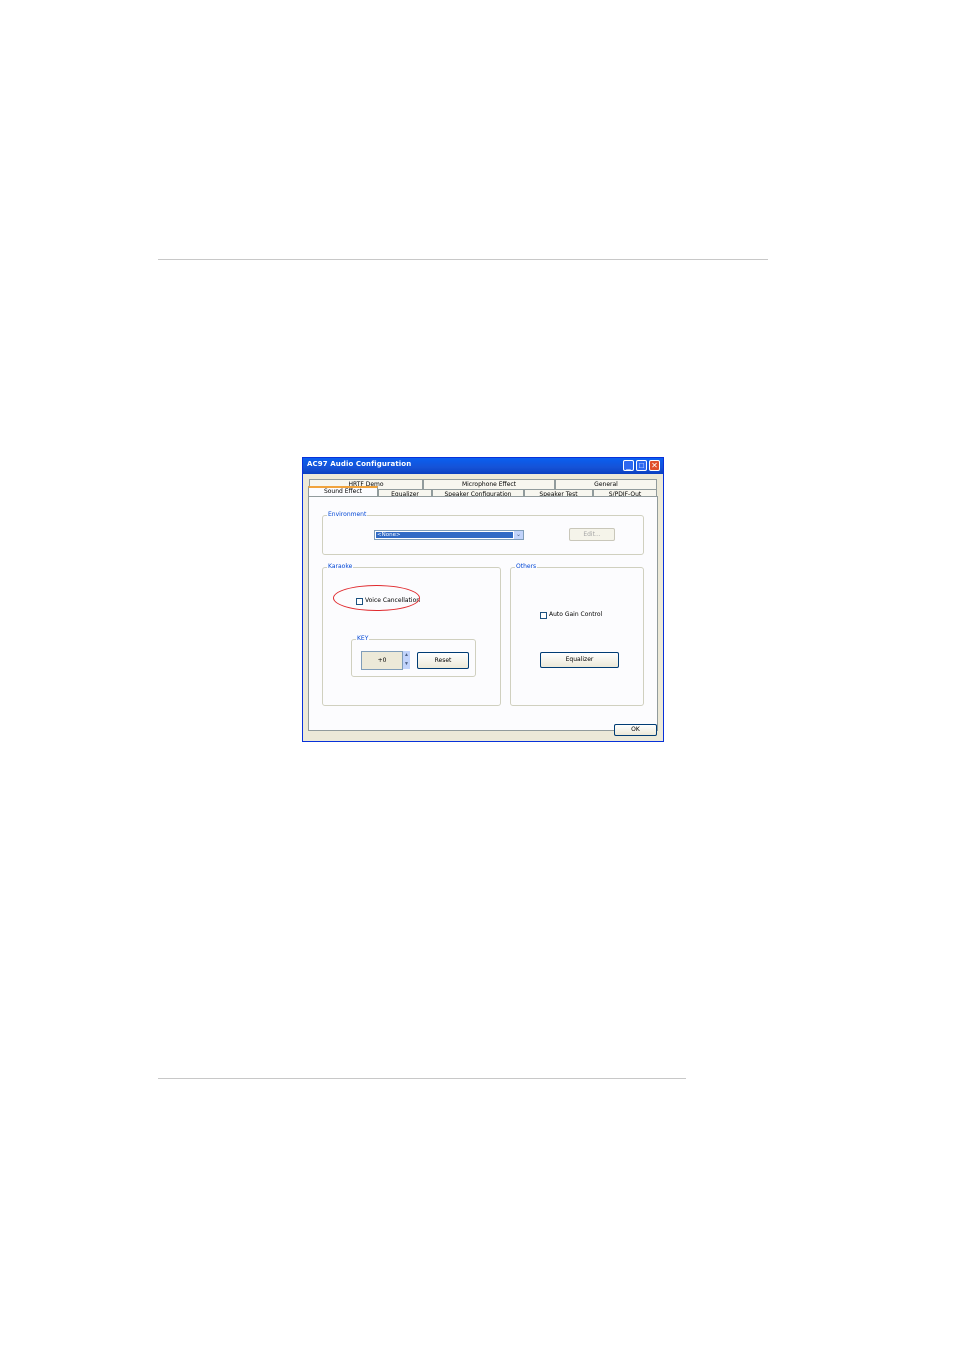 This screenshot has height=1349, width=954. What do you see at coordinates (518, 535) in the screenshot?
I see `chevron-down-icon: ⌄` at bounding box center [518, 535].